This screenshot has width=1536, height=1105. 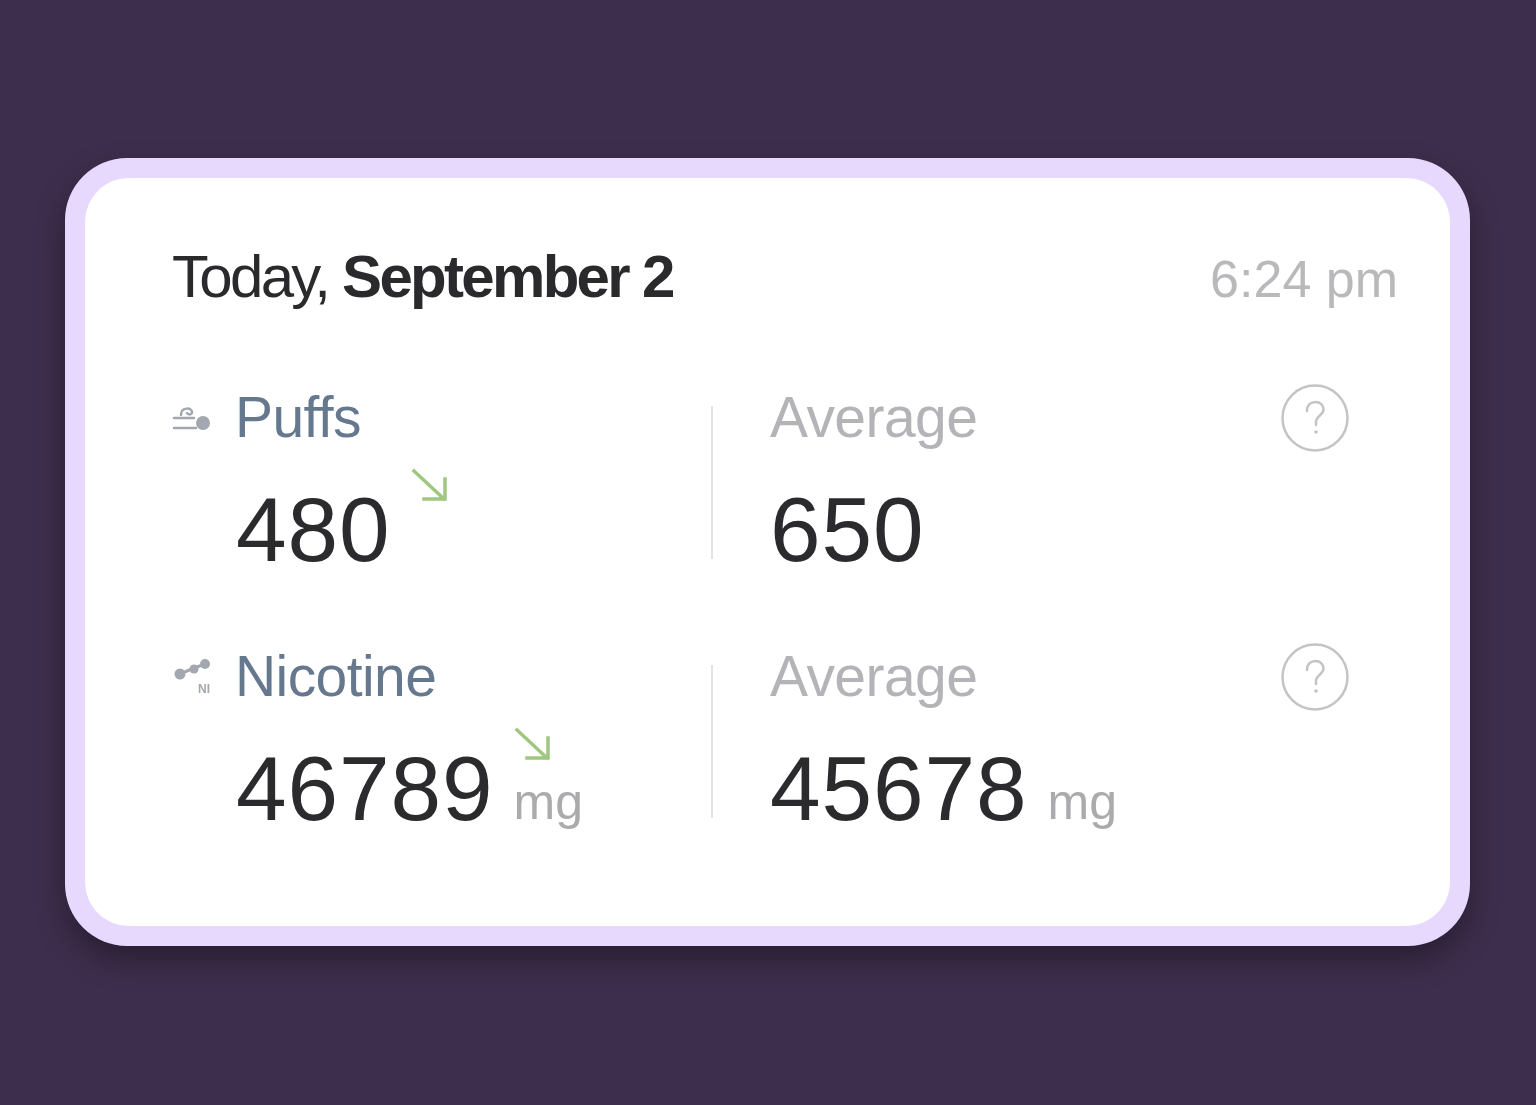 I want to click on date-heading: Today, September 2, so click(x=422, y=277).